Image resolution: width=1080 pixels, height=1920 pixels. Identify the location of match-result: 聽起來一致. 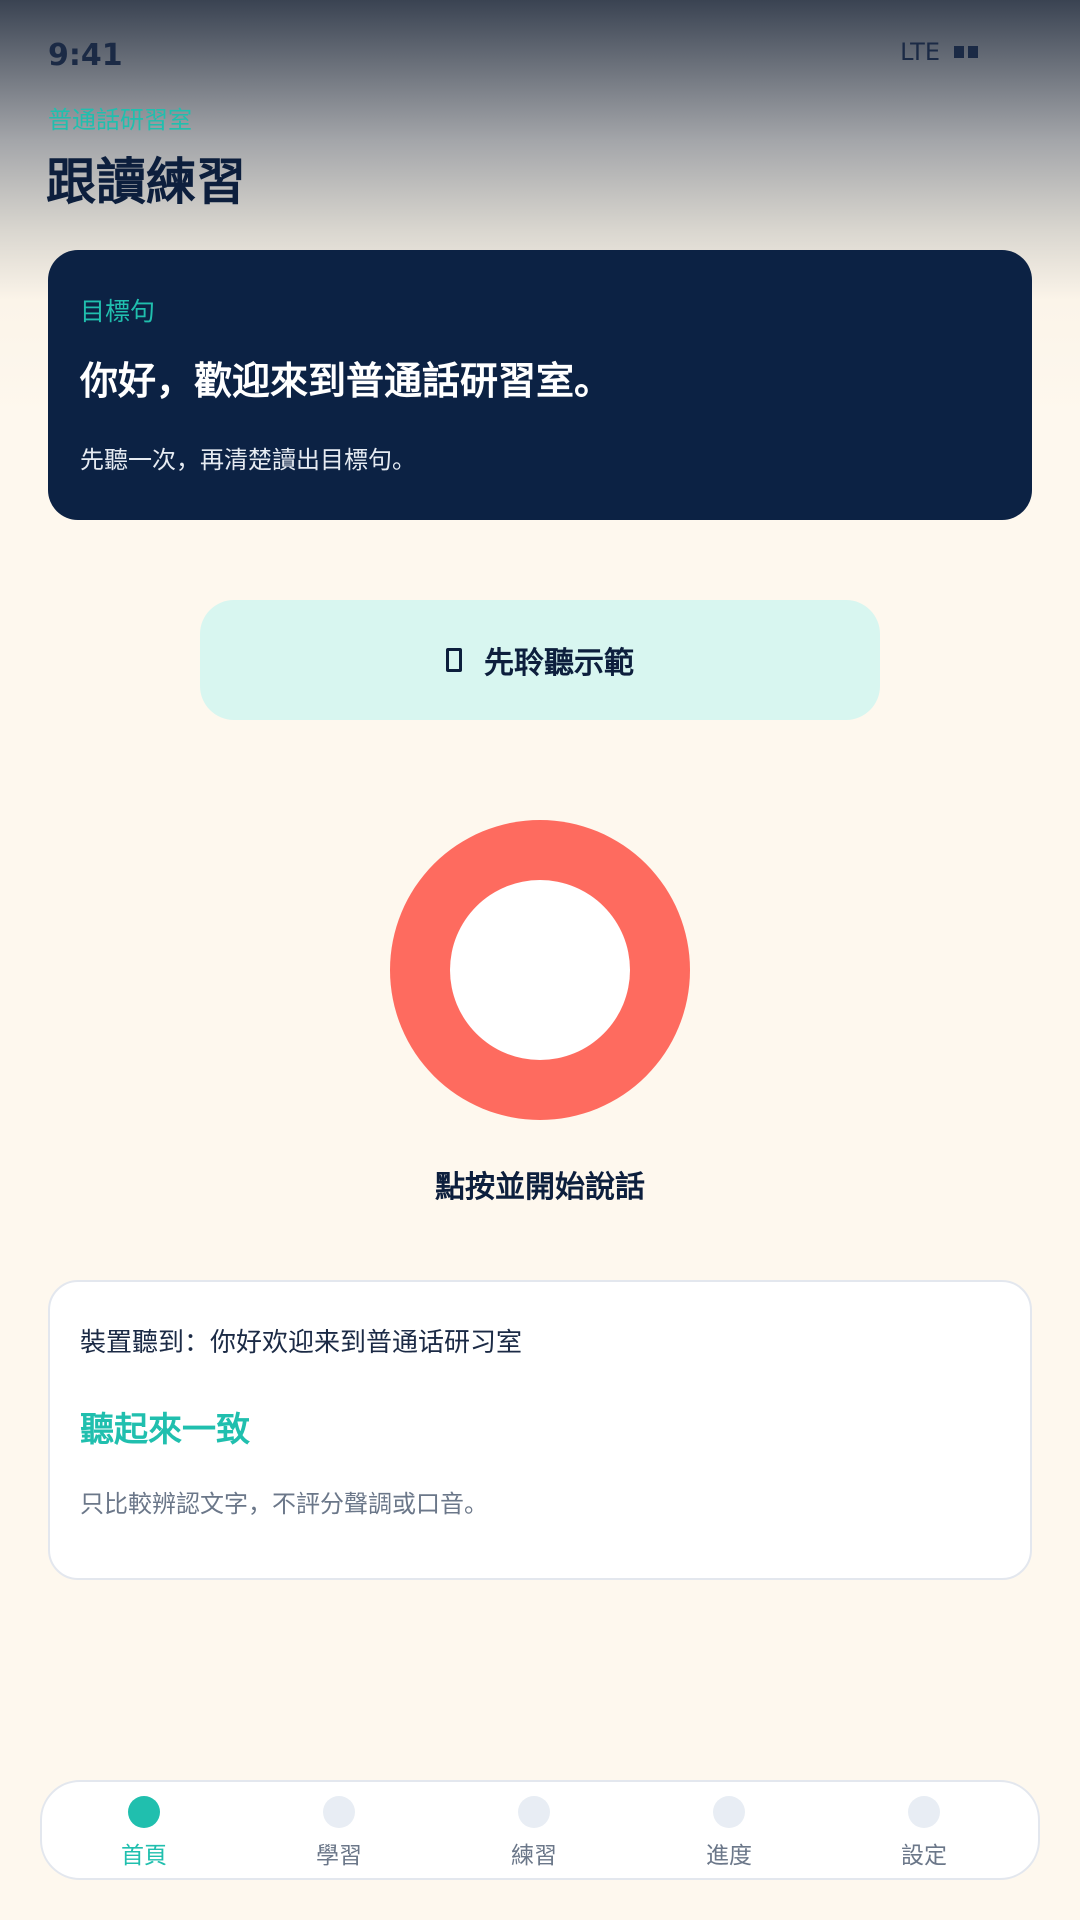
(165, 1430).